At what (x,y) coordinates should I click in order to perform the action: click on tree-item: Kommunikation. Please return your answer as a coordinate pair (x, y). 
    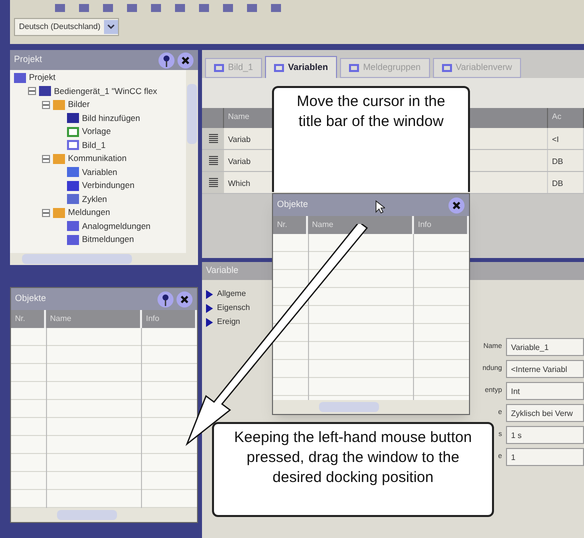
    Looking at the image, I should click on (97, 159).